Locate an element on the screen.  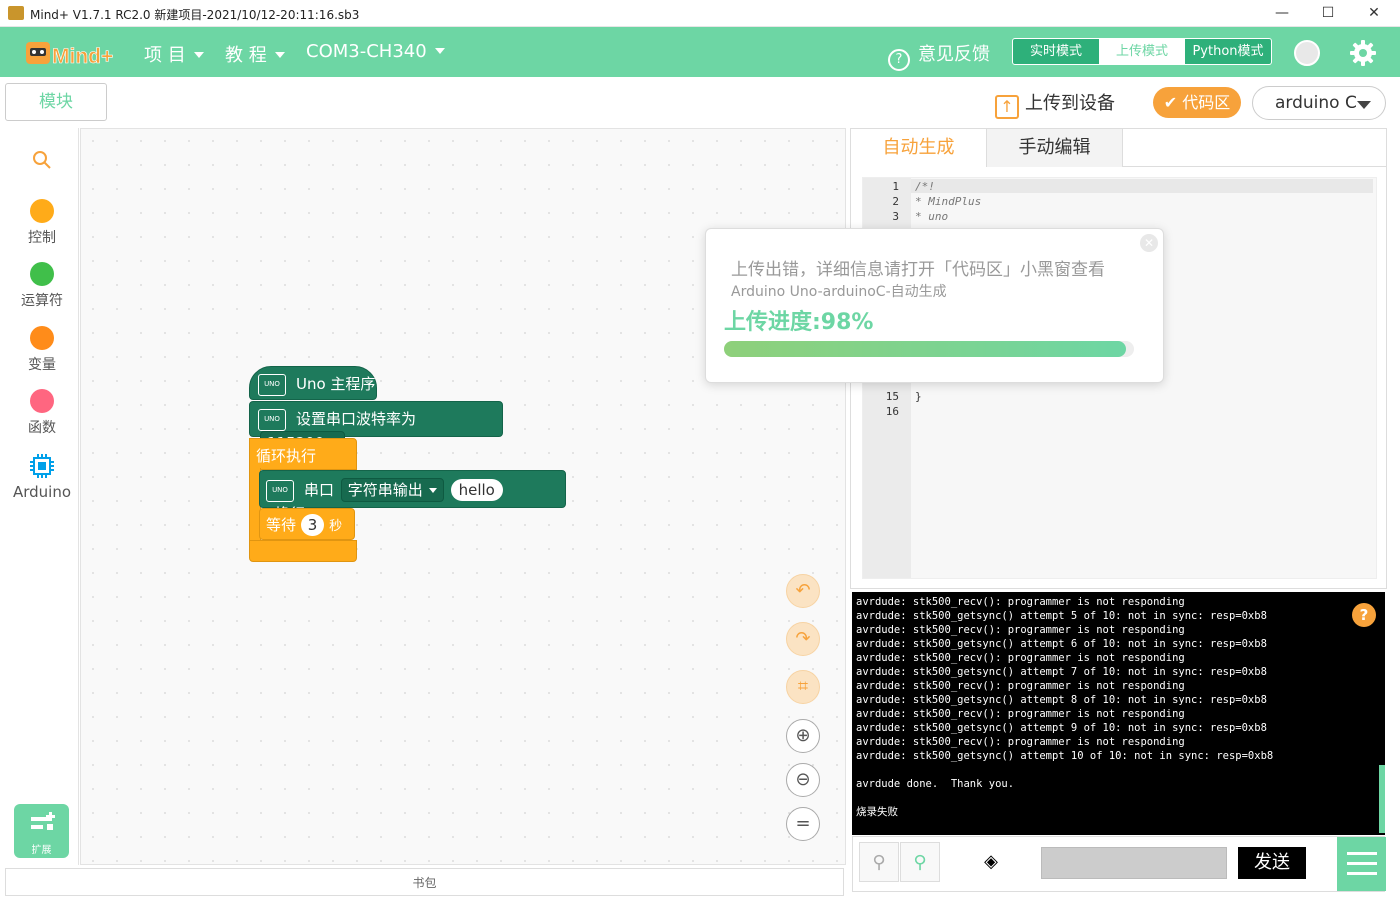
tab-blocks: 模块 is located at coordinates (56, 102).